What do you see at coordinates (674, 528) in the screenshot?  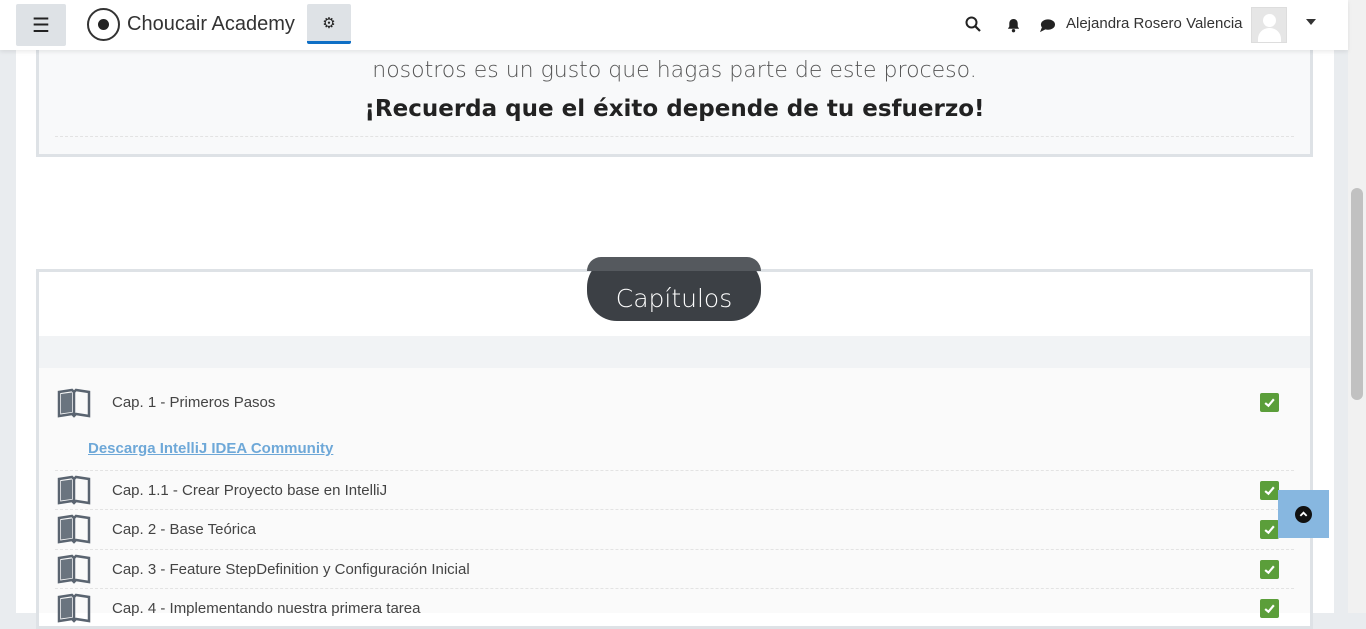 I see `chapter-row: Cap. 2 - Base Teórica` at bounding box center [674, 528].